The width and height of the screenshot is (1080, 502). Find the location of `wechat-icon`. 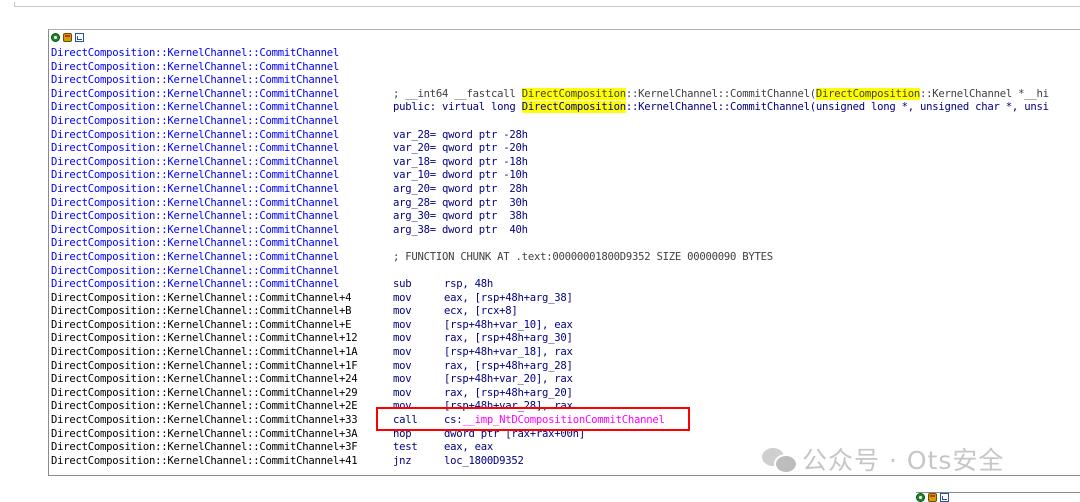

wechat-icon is located at coordinates (780, 460).